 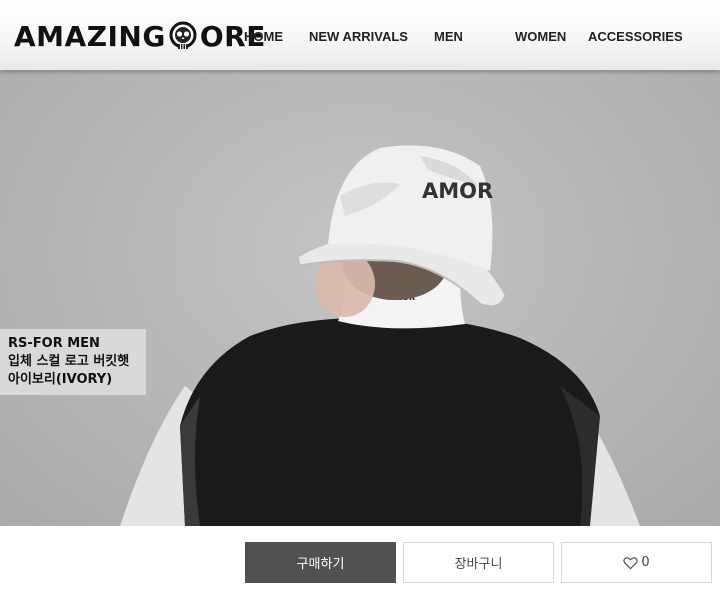 I want to click on caption-line-brand: RS-FOR MEN, so click(x=54, y=343).